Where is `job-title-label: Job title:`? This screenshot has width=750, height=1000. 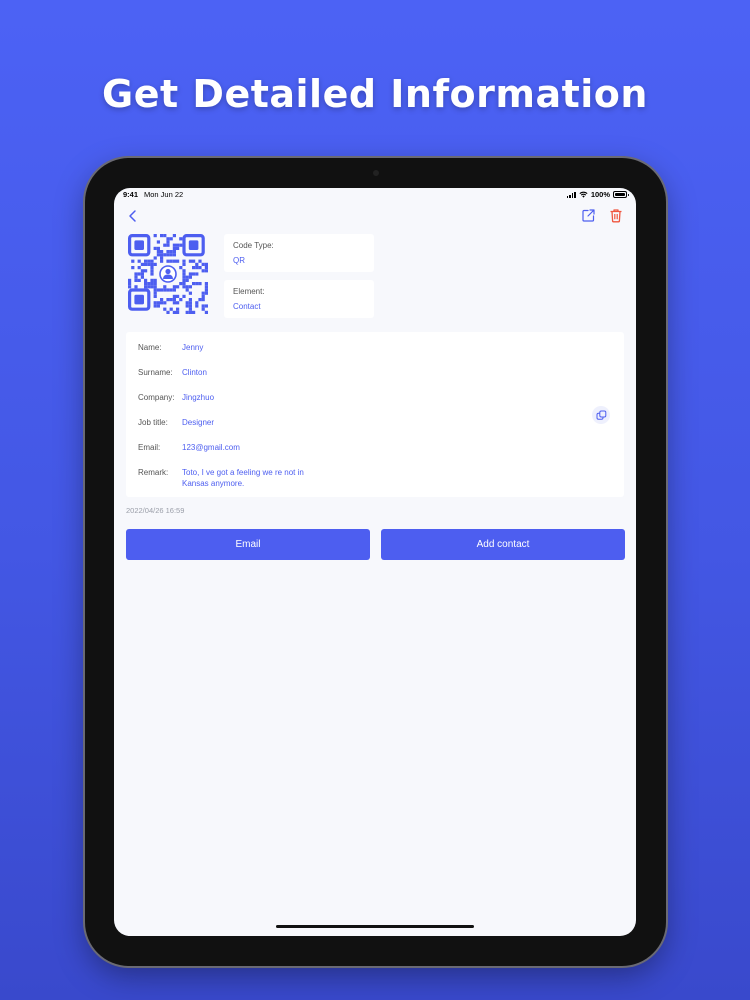
job-title-label: Job title: is located at coordinates (153, 422).